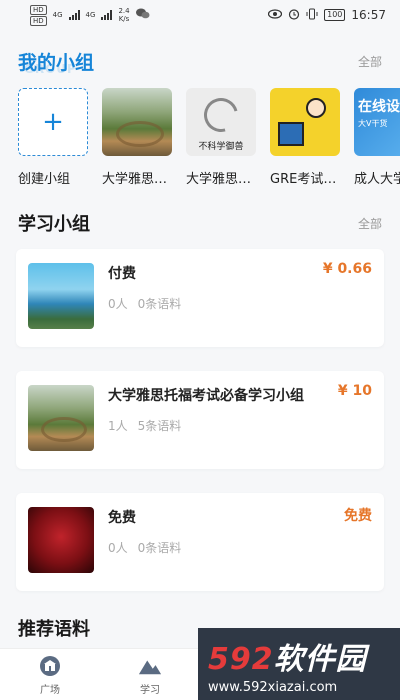 The image size is (400, 700). I want to click on cartoon-person-image, so click(316, 108).